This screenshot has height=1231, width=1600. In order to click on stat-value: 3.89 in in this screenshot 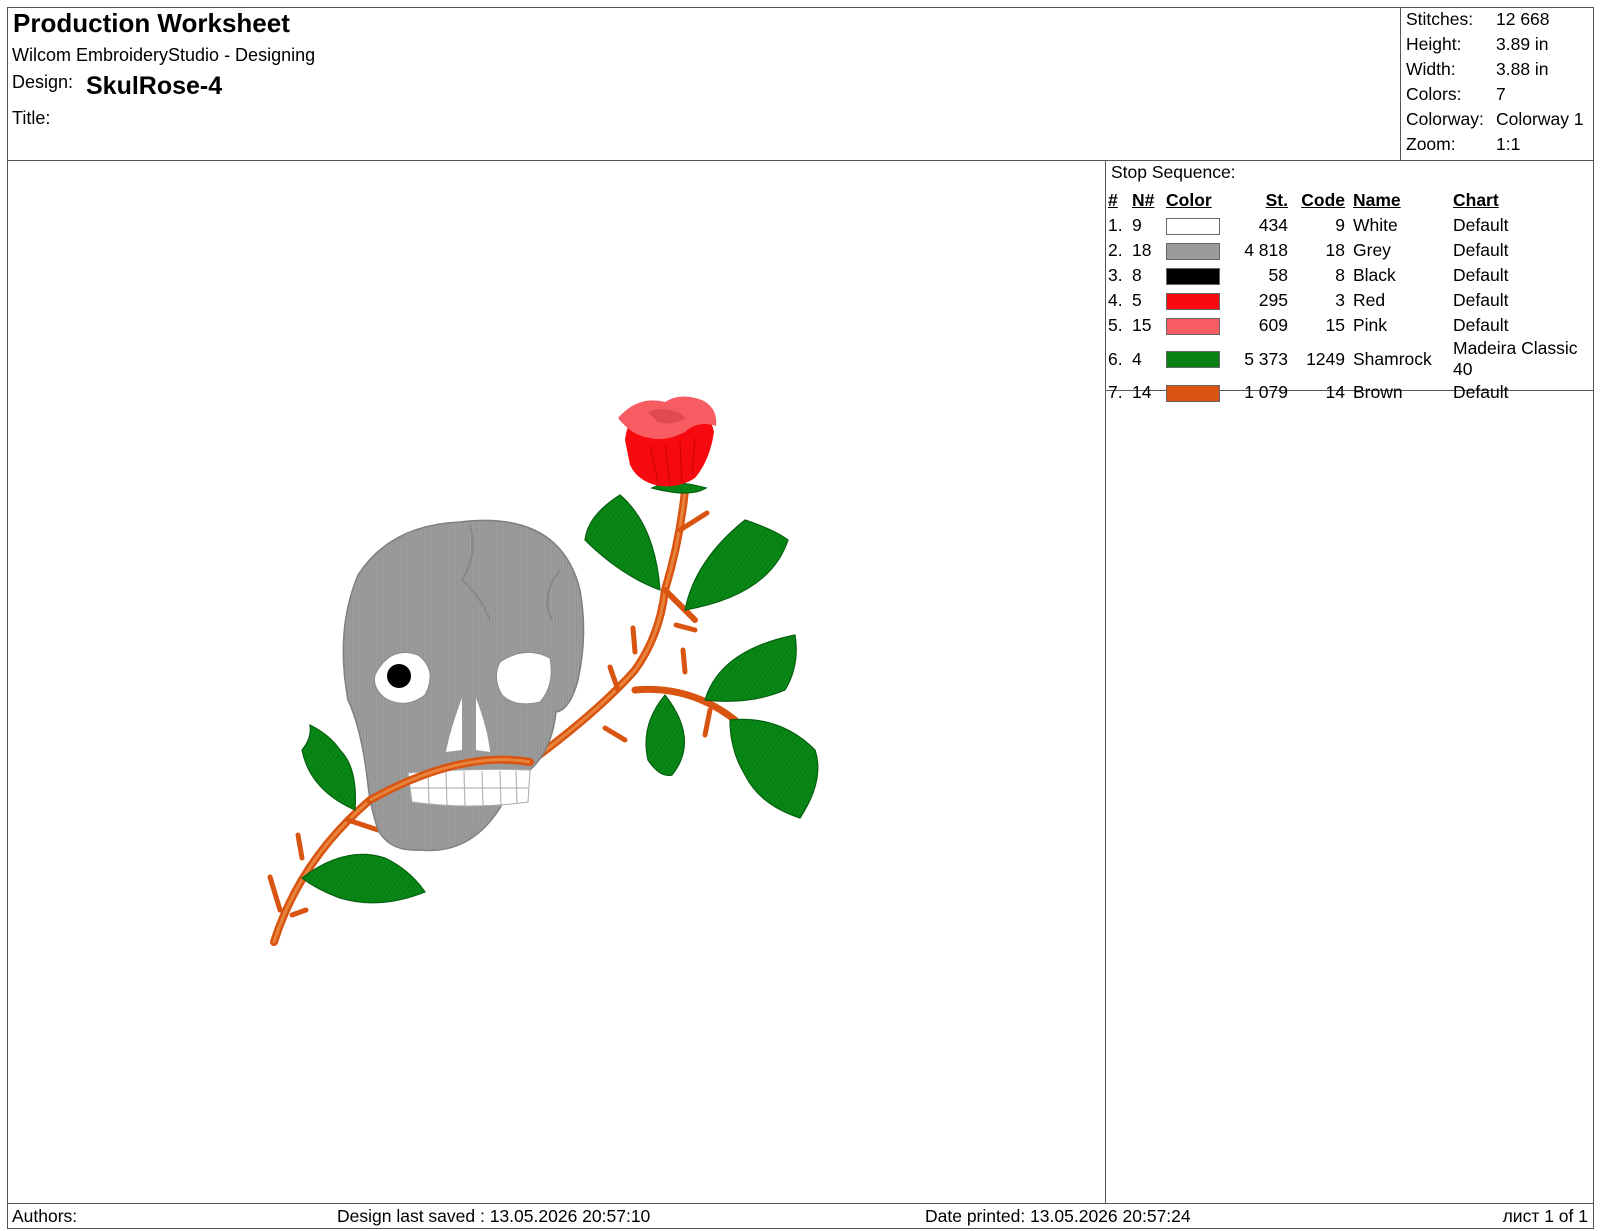, I will do `click(1522, 44)`.